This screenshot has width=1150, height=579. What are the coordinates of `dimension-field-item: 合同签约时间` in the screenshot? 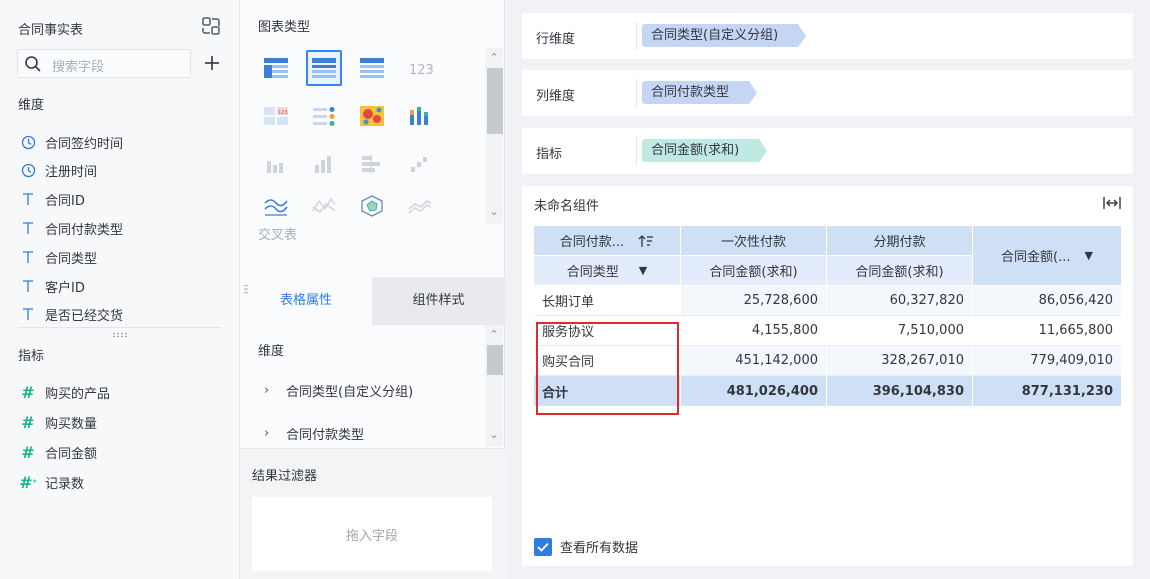 It's located at (71, 142).